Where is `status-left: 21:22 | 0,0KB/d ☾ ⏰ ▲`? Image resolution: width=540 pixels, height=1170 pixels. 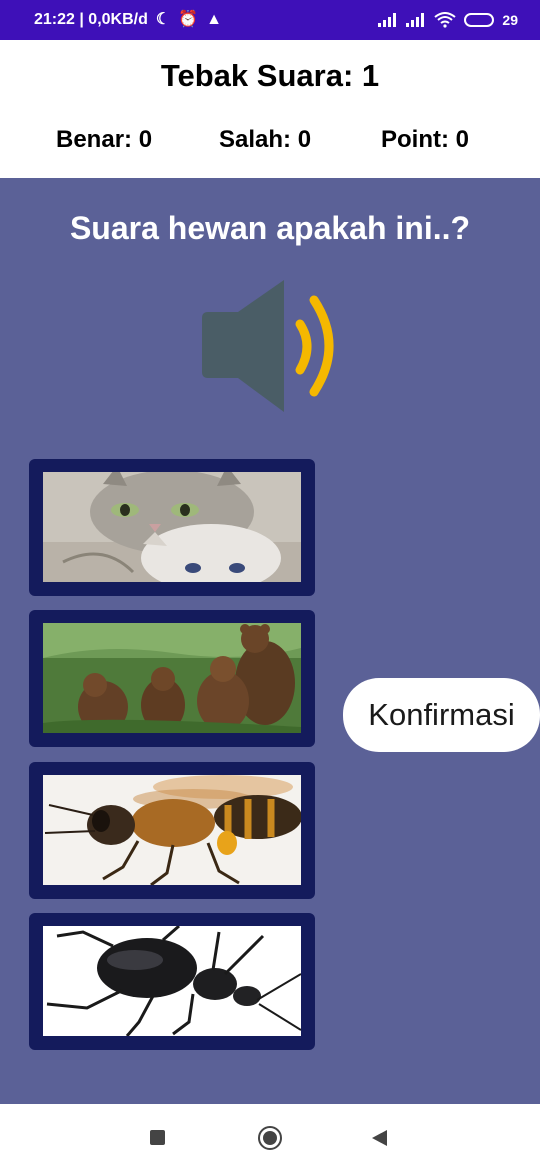
status-left: 21:22 | 0,0KB/d ☾ ⏰ ▲ is located at coordinates (128, 20).